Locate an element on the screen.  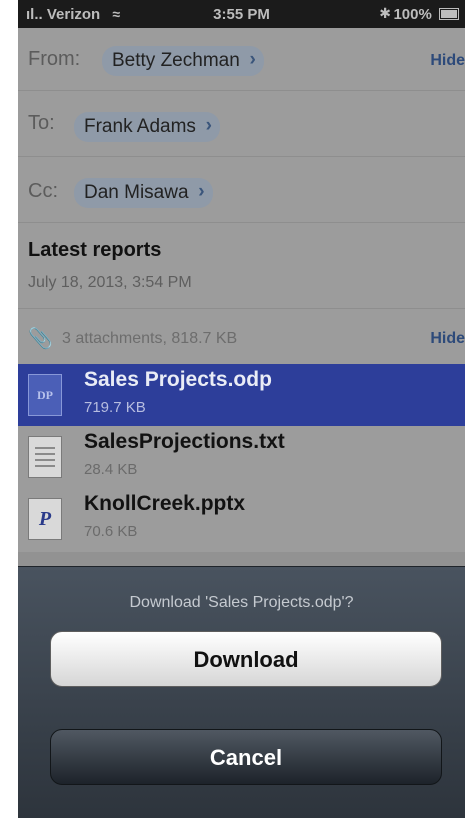
from-row: From: Betty Zechman › Hide is located at coordinates (241, 59).